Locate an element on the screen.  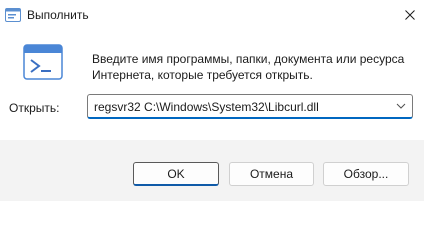
open-input: regsvr32 C:\Windows\System32\Libcurl.dll is located at coordinates (206, 107).